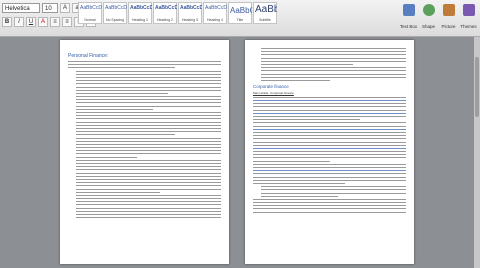 This screenshot has width=480, height=268. I want to click on shape-icon, so click(428, 10).